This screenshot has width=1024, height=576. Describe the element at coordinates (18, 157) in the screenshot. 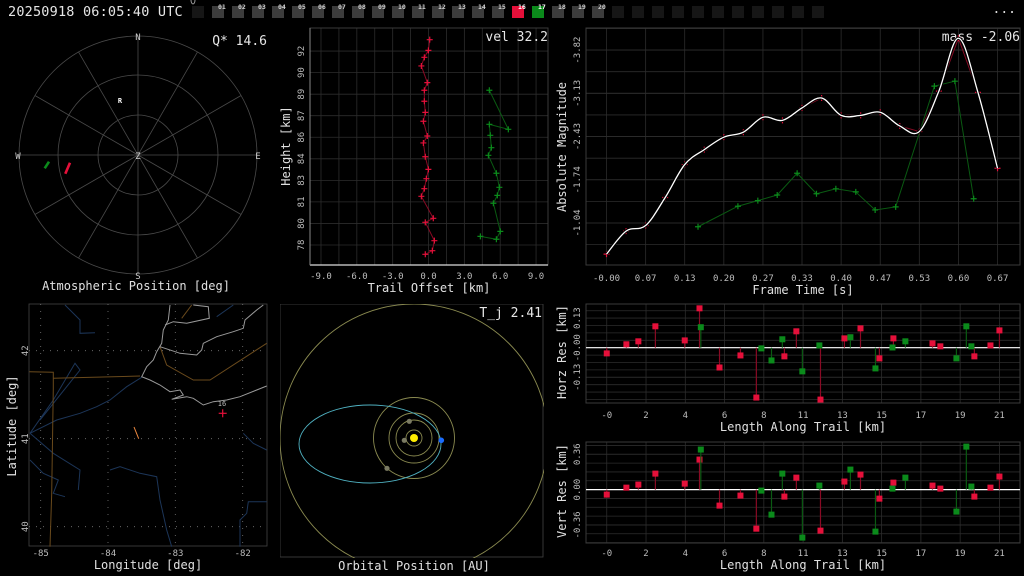

I see `west-label: W` at that location.